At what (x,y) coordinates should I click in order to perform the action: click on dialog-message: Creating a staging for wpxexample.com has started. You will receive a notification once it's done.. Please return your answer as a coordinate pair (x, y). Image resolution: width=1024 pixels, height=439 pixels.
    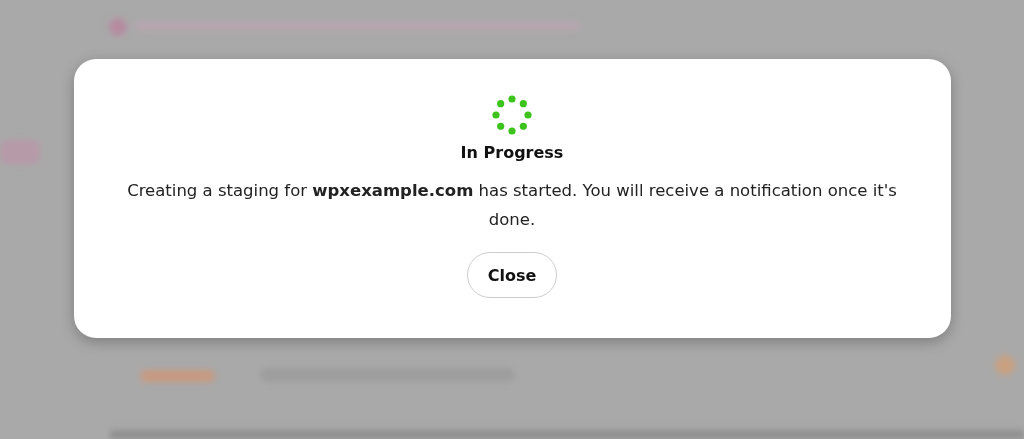
    Looking at the image, I should click on (512, 205).